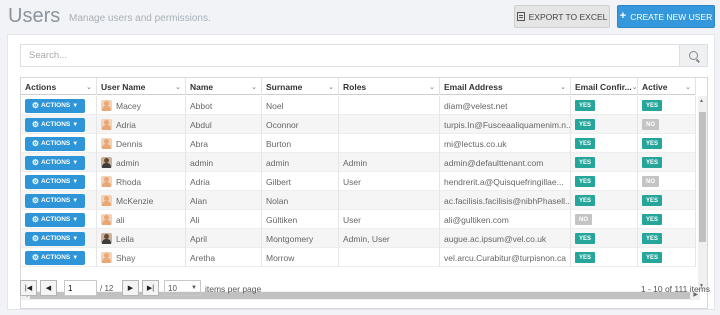  I want to click on items-per-page-select: 10 ▼, so click(182, 288).